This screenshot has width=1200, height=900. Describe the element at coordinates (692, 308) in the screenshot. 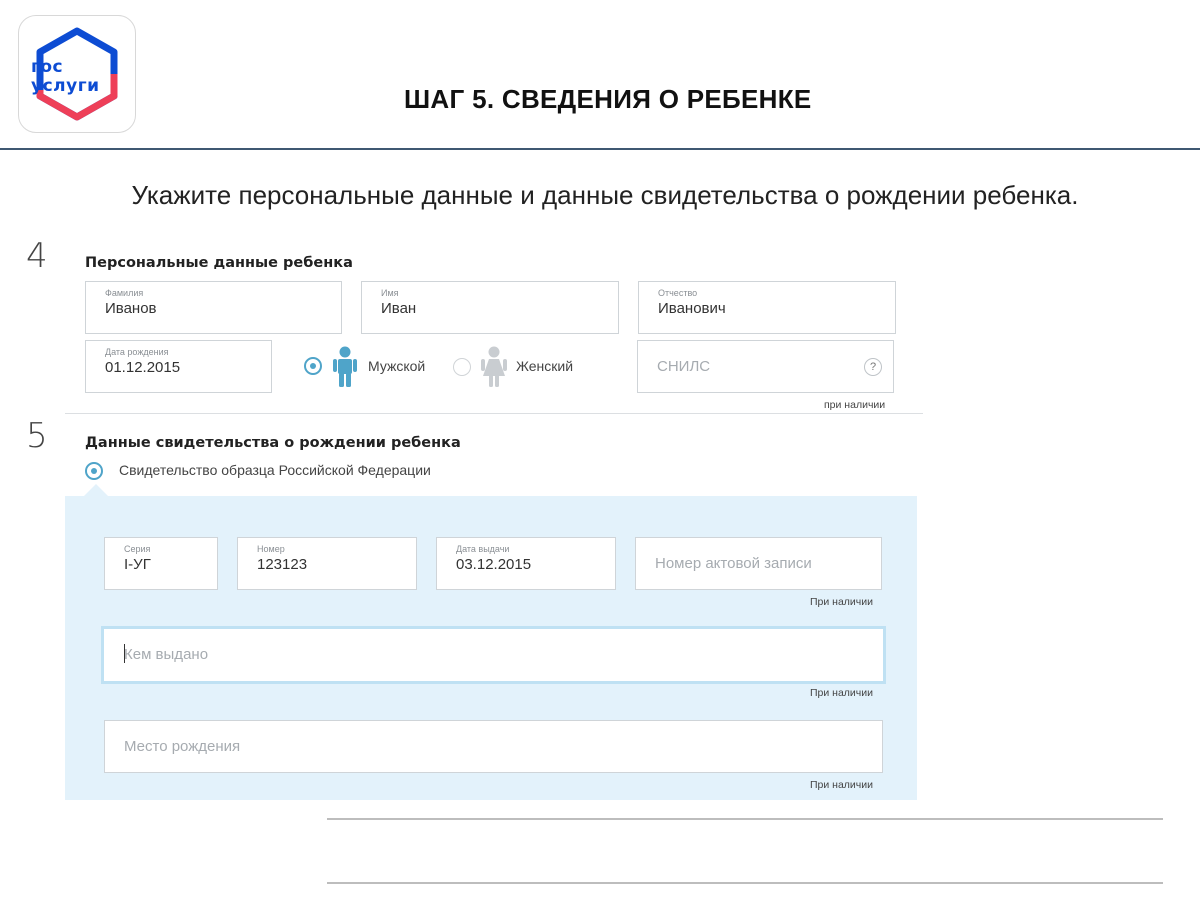

I see `patronymic-value: Иванович` at that location.